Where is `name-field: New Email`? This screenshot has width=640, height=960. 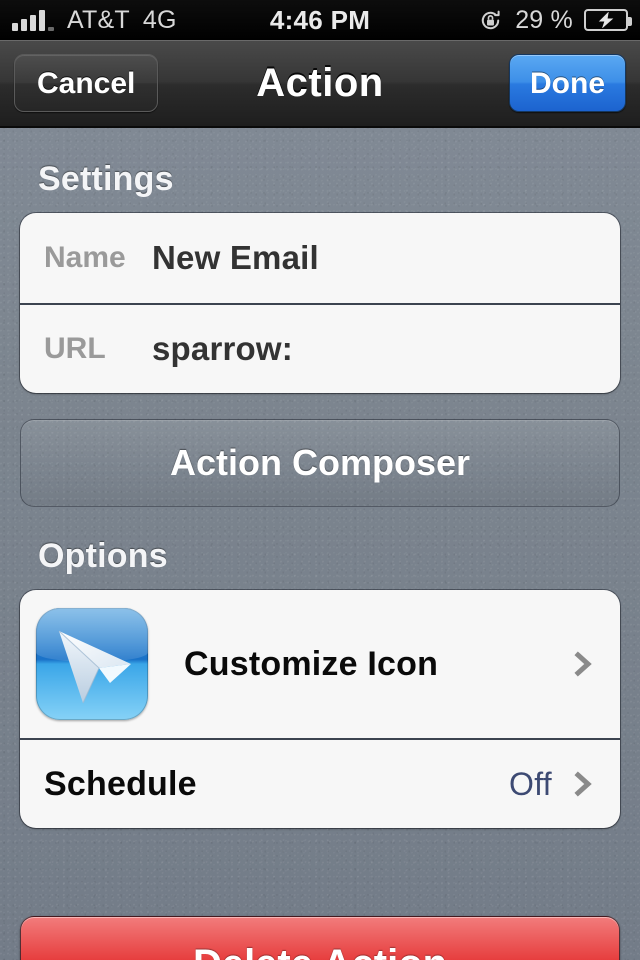 name-field: New Email is located at coordinates (235, 258).